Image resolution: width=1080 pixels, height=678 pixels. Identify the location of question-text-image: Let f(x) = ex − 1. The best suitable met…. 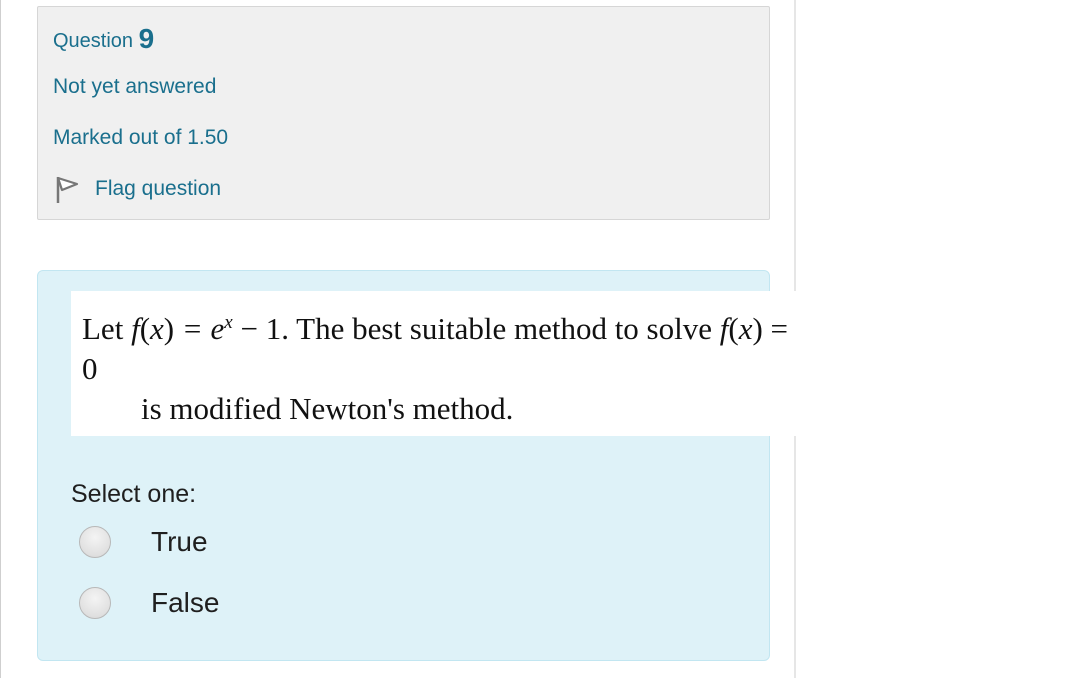
(433, 363).